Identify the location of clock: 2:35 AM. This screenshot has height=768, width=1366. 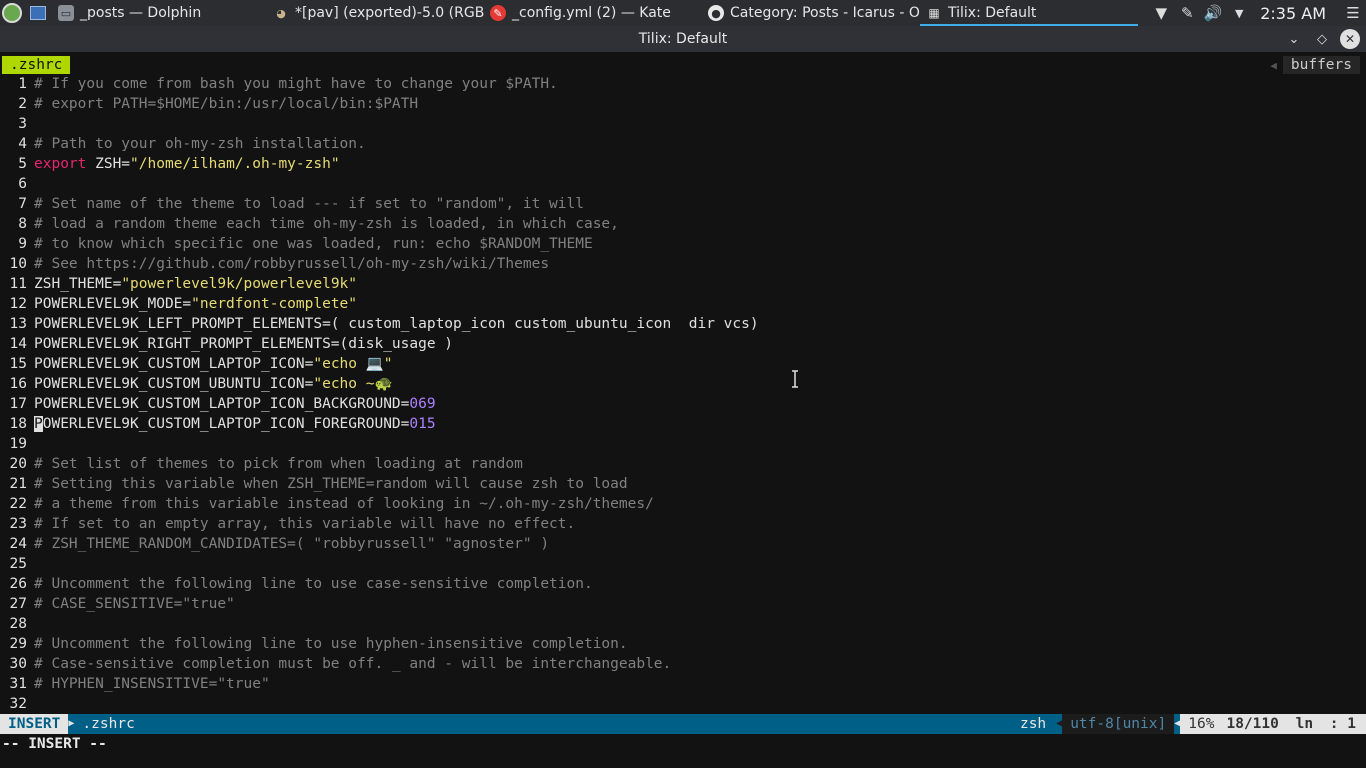
(1293, 13).